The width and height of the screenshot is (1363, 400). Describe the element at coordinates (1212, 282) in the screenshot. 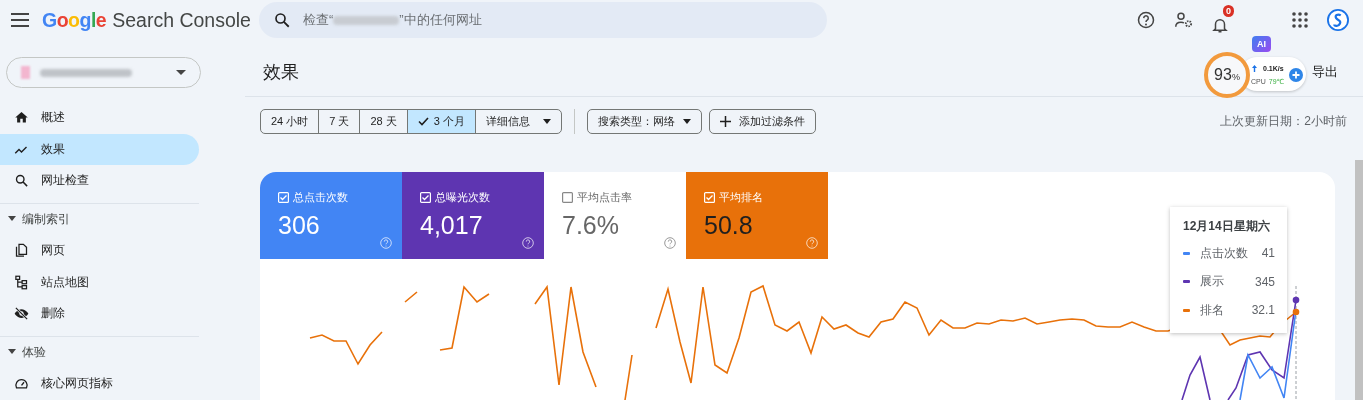

I see `series-name: 展示` at that location.